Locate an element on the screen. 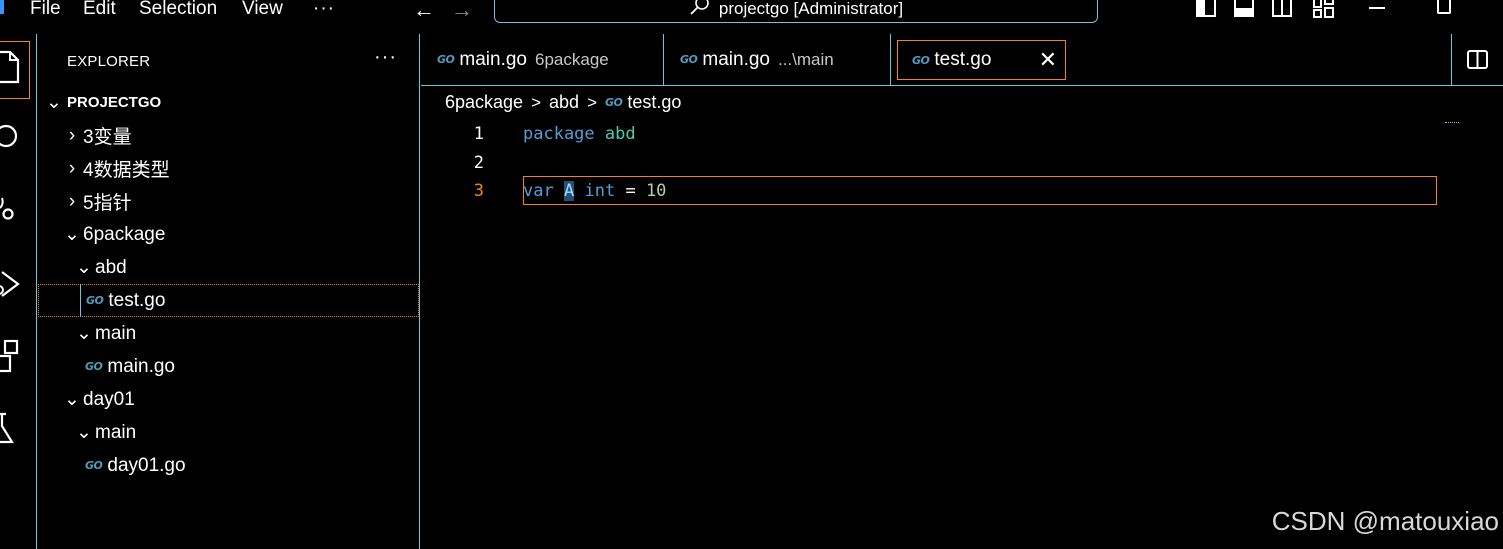 This screenshot has height=549, width=1503. tree-item-label: day01.go is located at coordinates (146, 465).